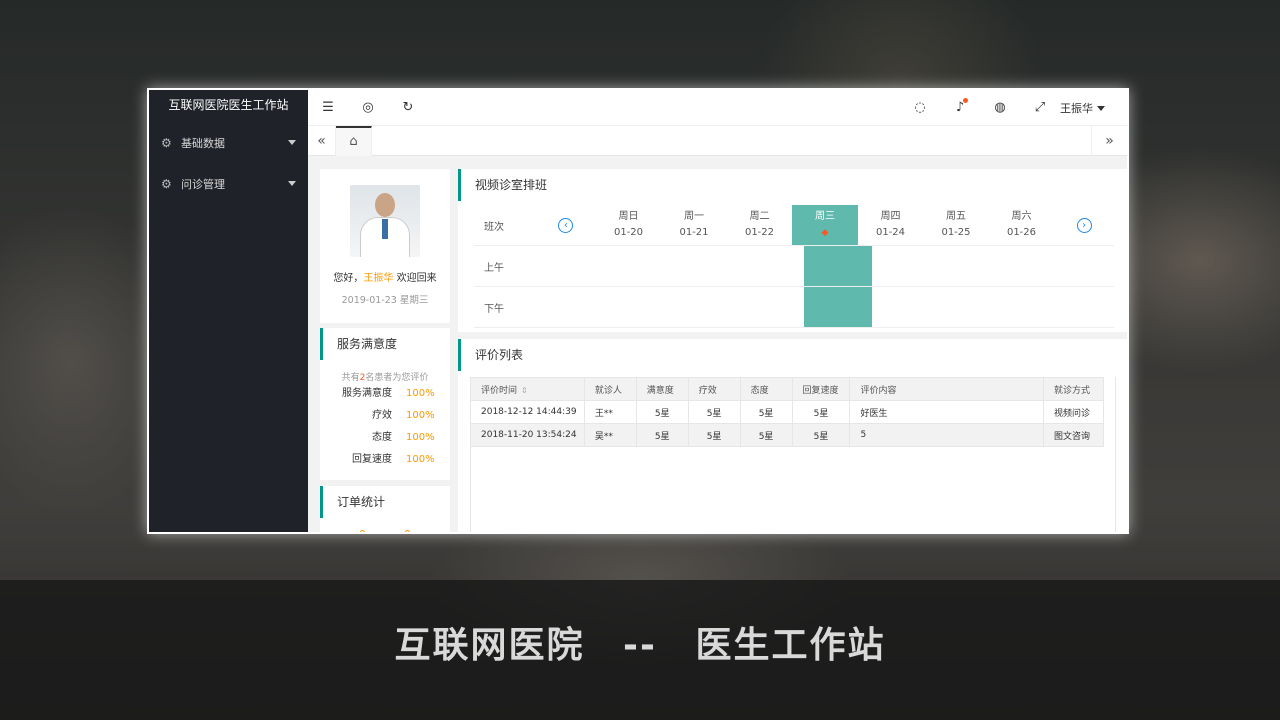 The image size is (1280, 720). What do you see at coordinates (628, 224) in the screenshot?
I see `day-header: 周日 01-20` at bounding box center [628, 224].